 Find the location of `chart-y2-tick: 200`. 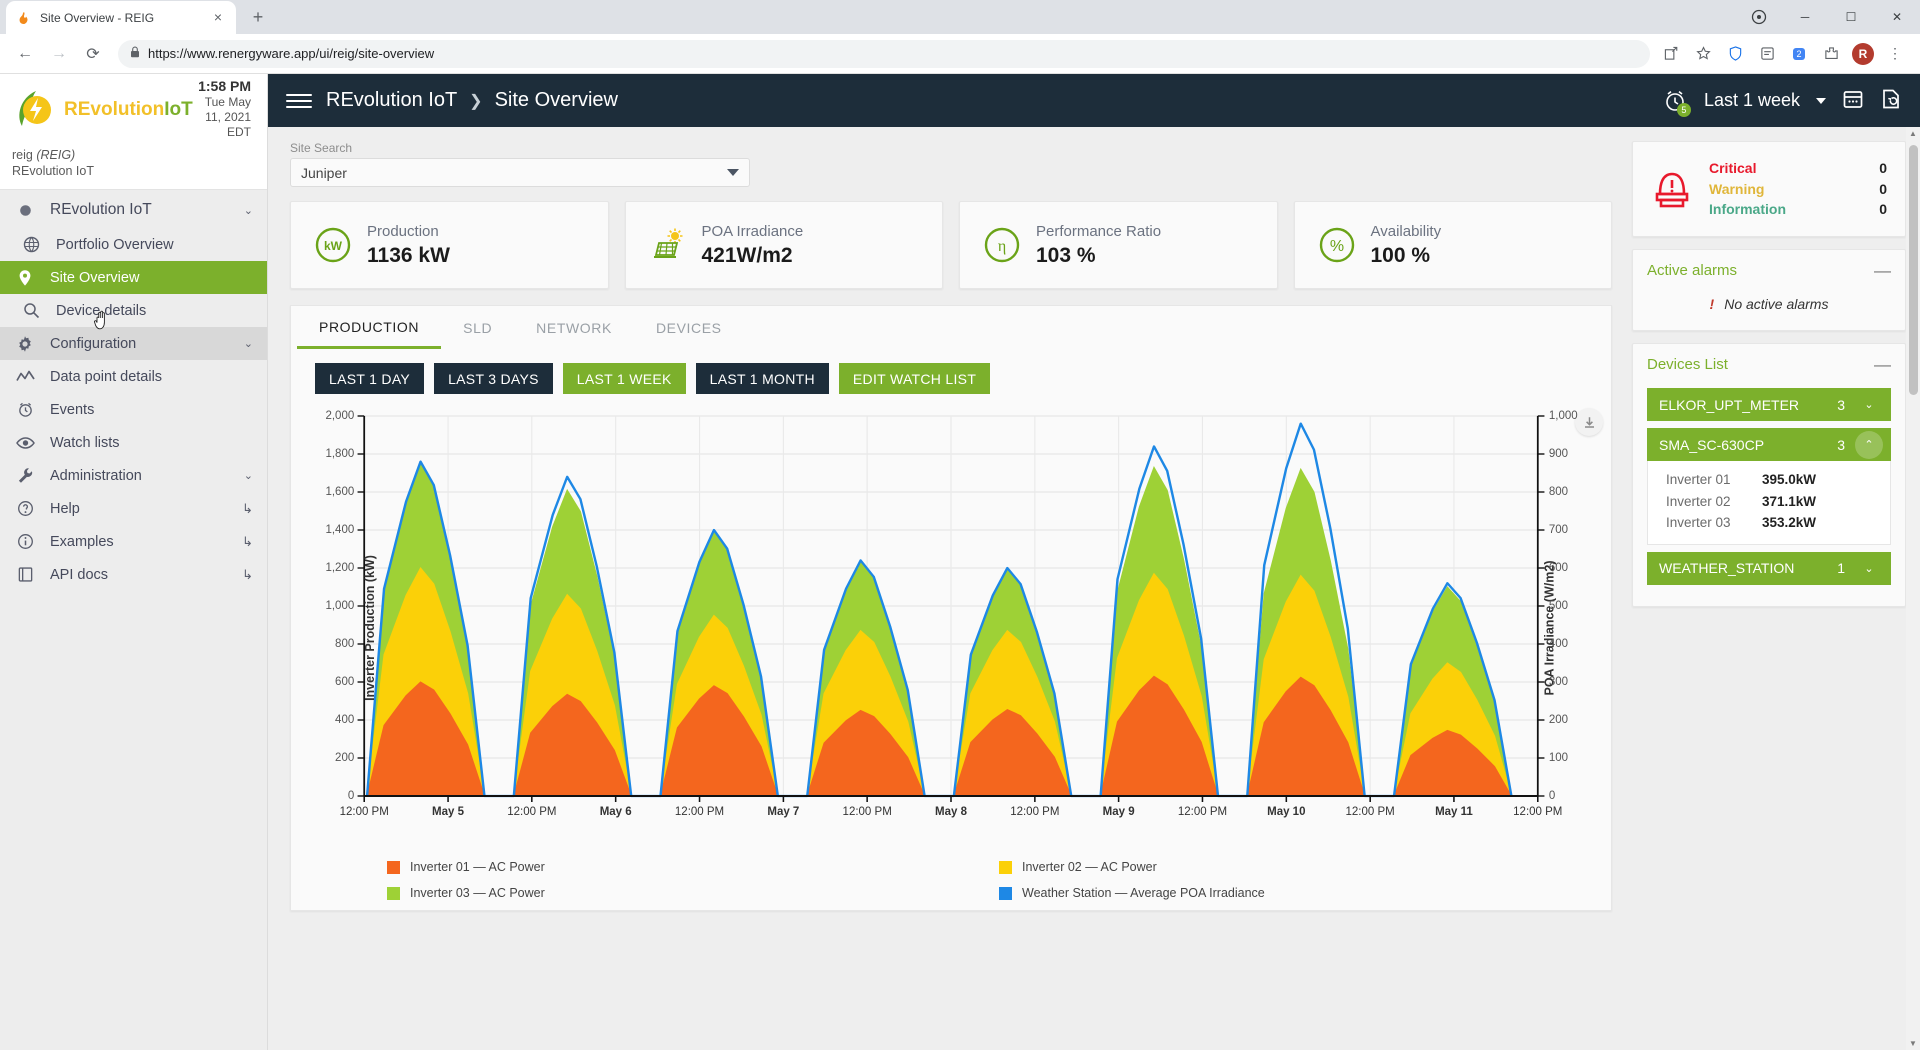

chart-y2-tick: 200 is located at coordinates (1558, 719).